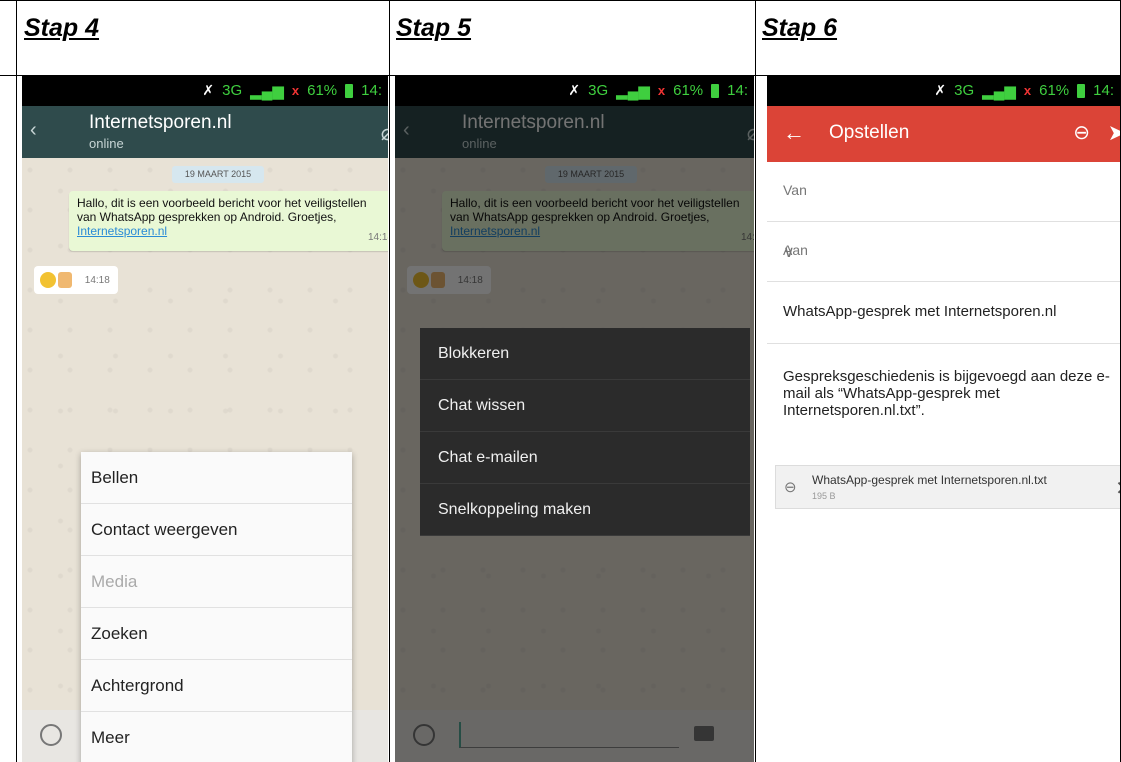 Image resolution: width=1121 pixels, height=762 pixels. What do you see at coordinates (1117, 488) in the screenshot?
I see `close-icon: ✕` at bounding box center [1117, 488].